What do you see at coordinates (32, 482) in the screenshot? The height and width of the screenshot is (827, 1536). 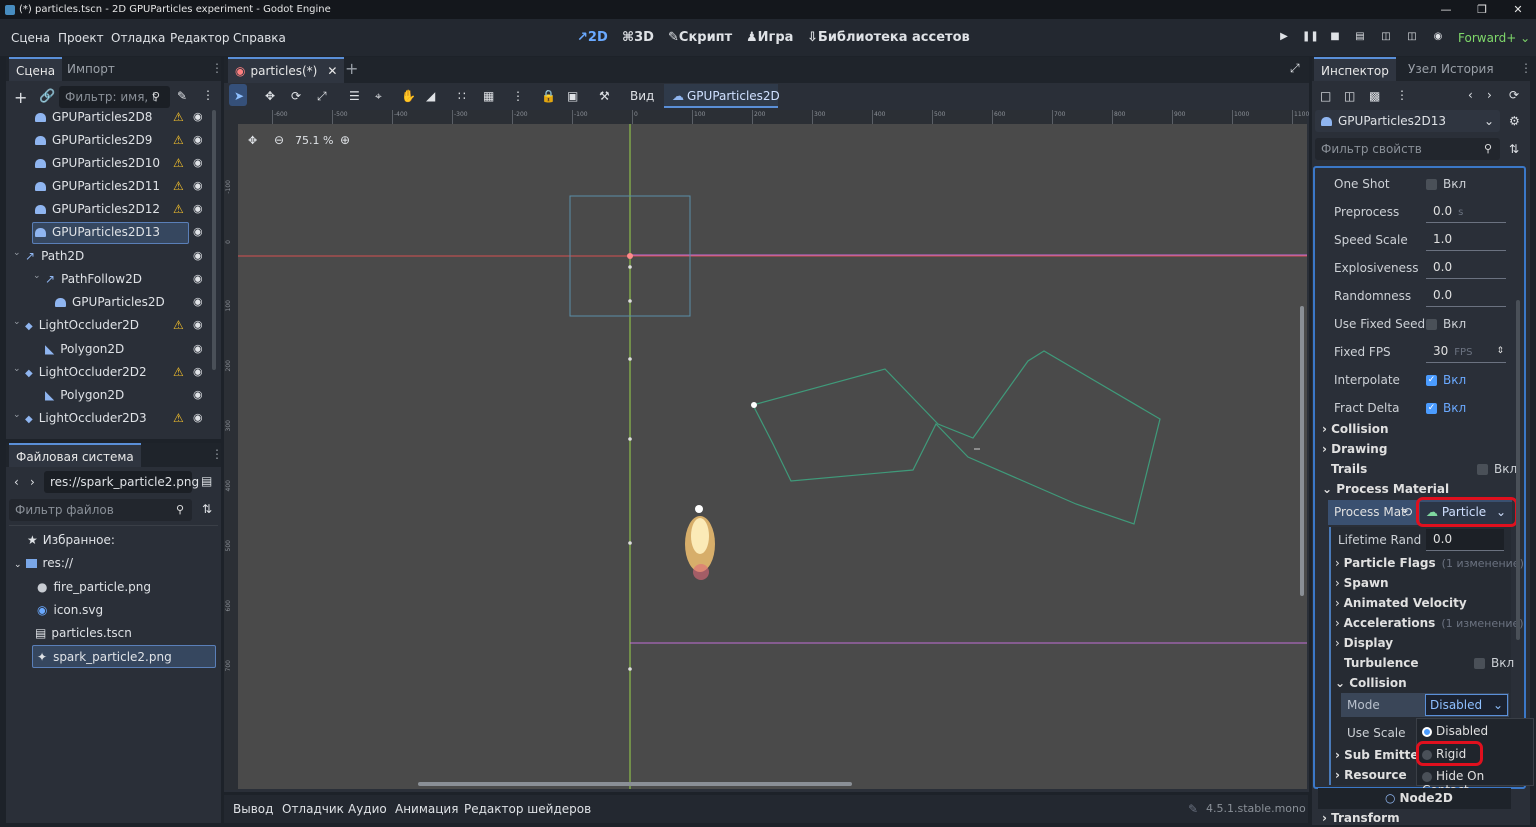 I see `forward-icon: ›` at bounding box center [32, 482].